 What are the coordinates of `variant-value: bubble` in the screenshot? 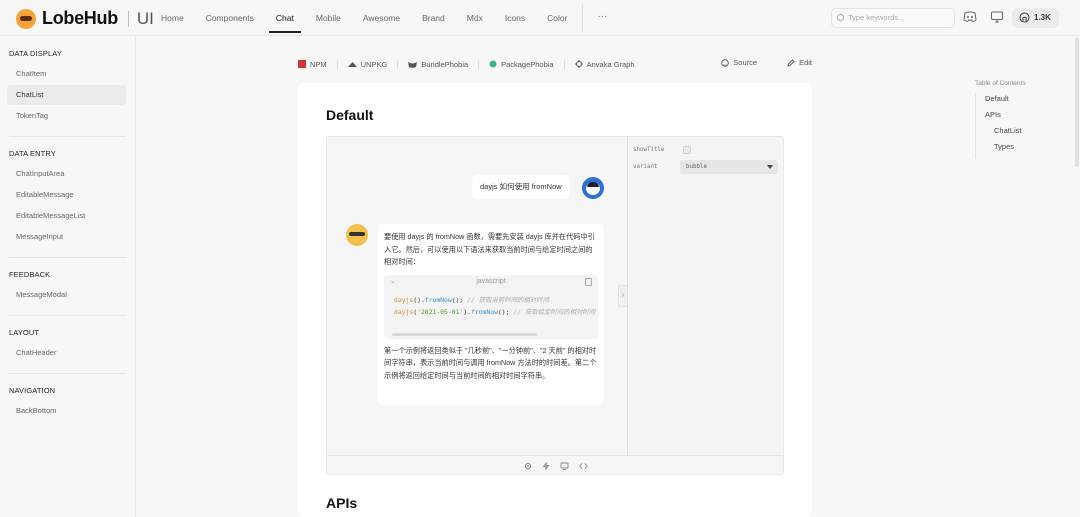 It's located at (696, 167).